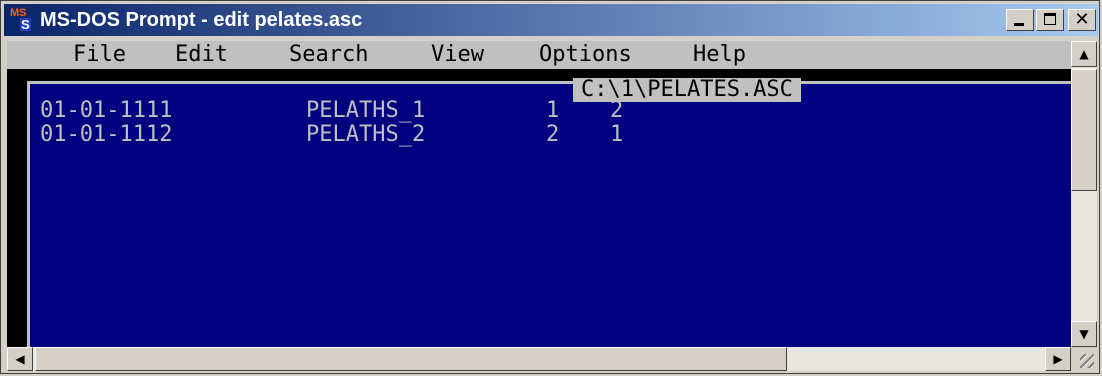 The width and height of the screenshot is (1102, 376). I want to click on arrow-up-icon: ▲, so click(1084, 54).